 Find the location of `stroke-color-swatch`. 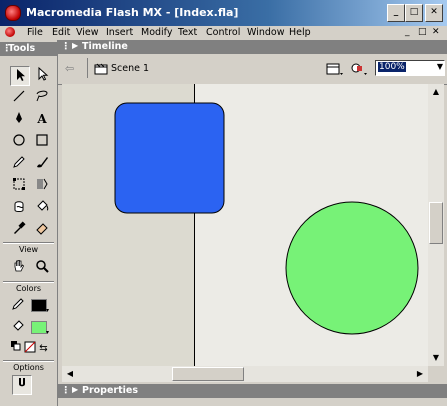

stroke-color-swatch is located at coordinates (39, 305).